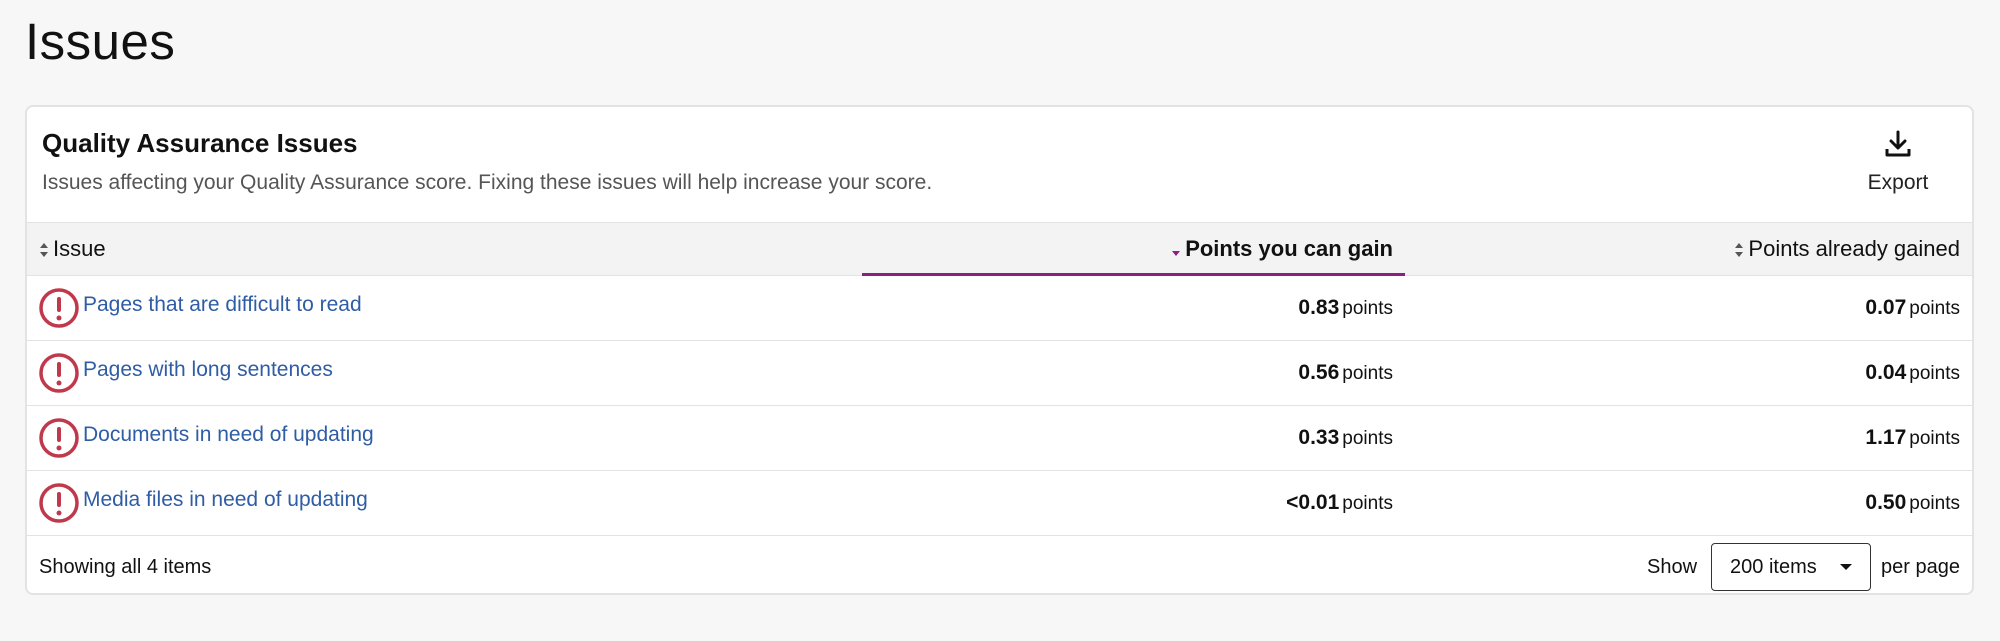 The height and width of the screenshot is (641, 2000). I want to click on column-header-gained: Points already gained, so click(1688, 249).